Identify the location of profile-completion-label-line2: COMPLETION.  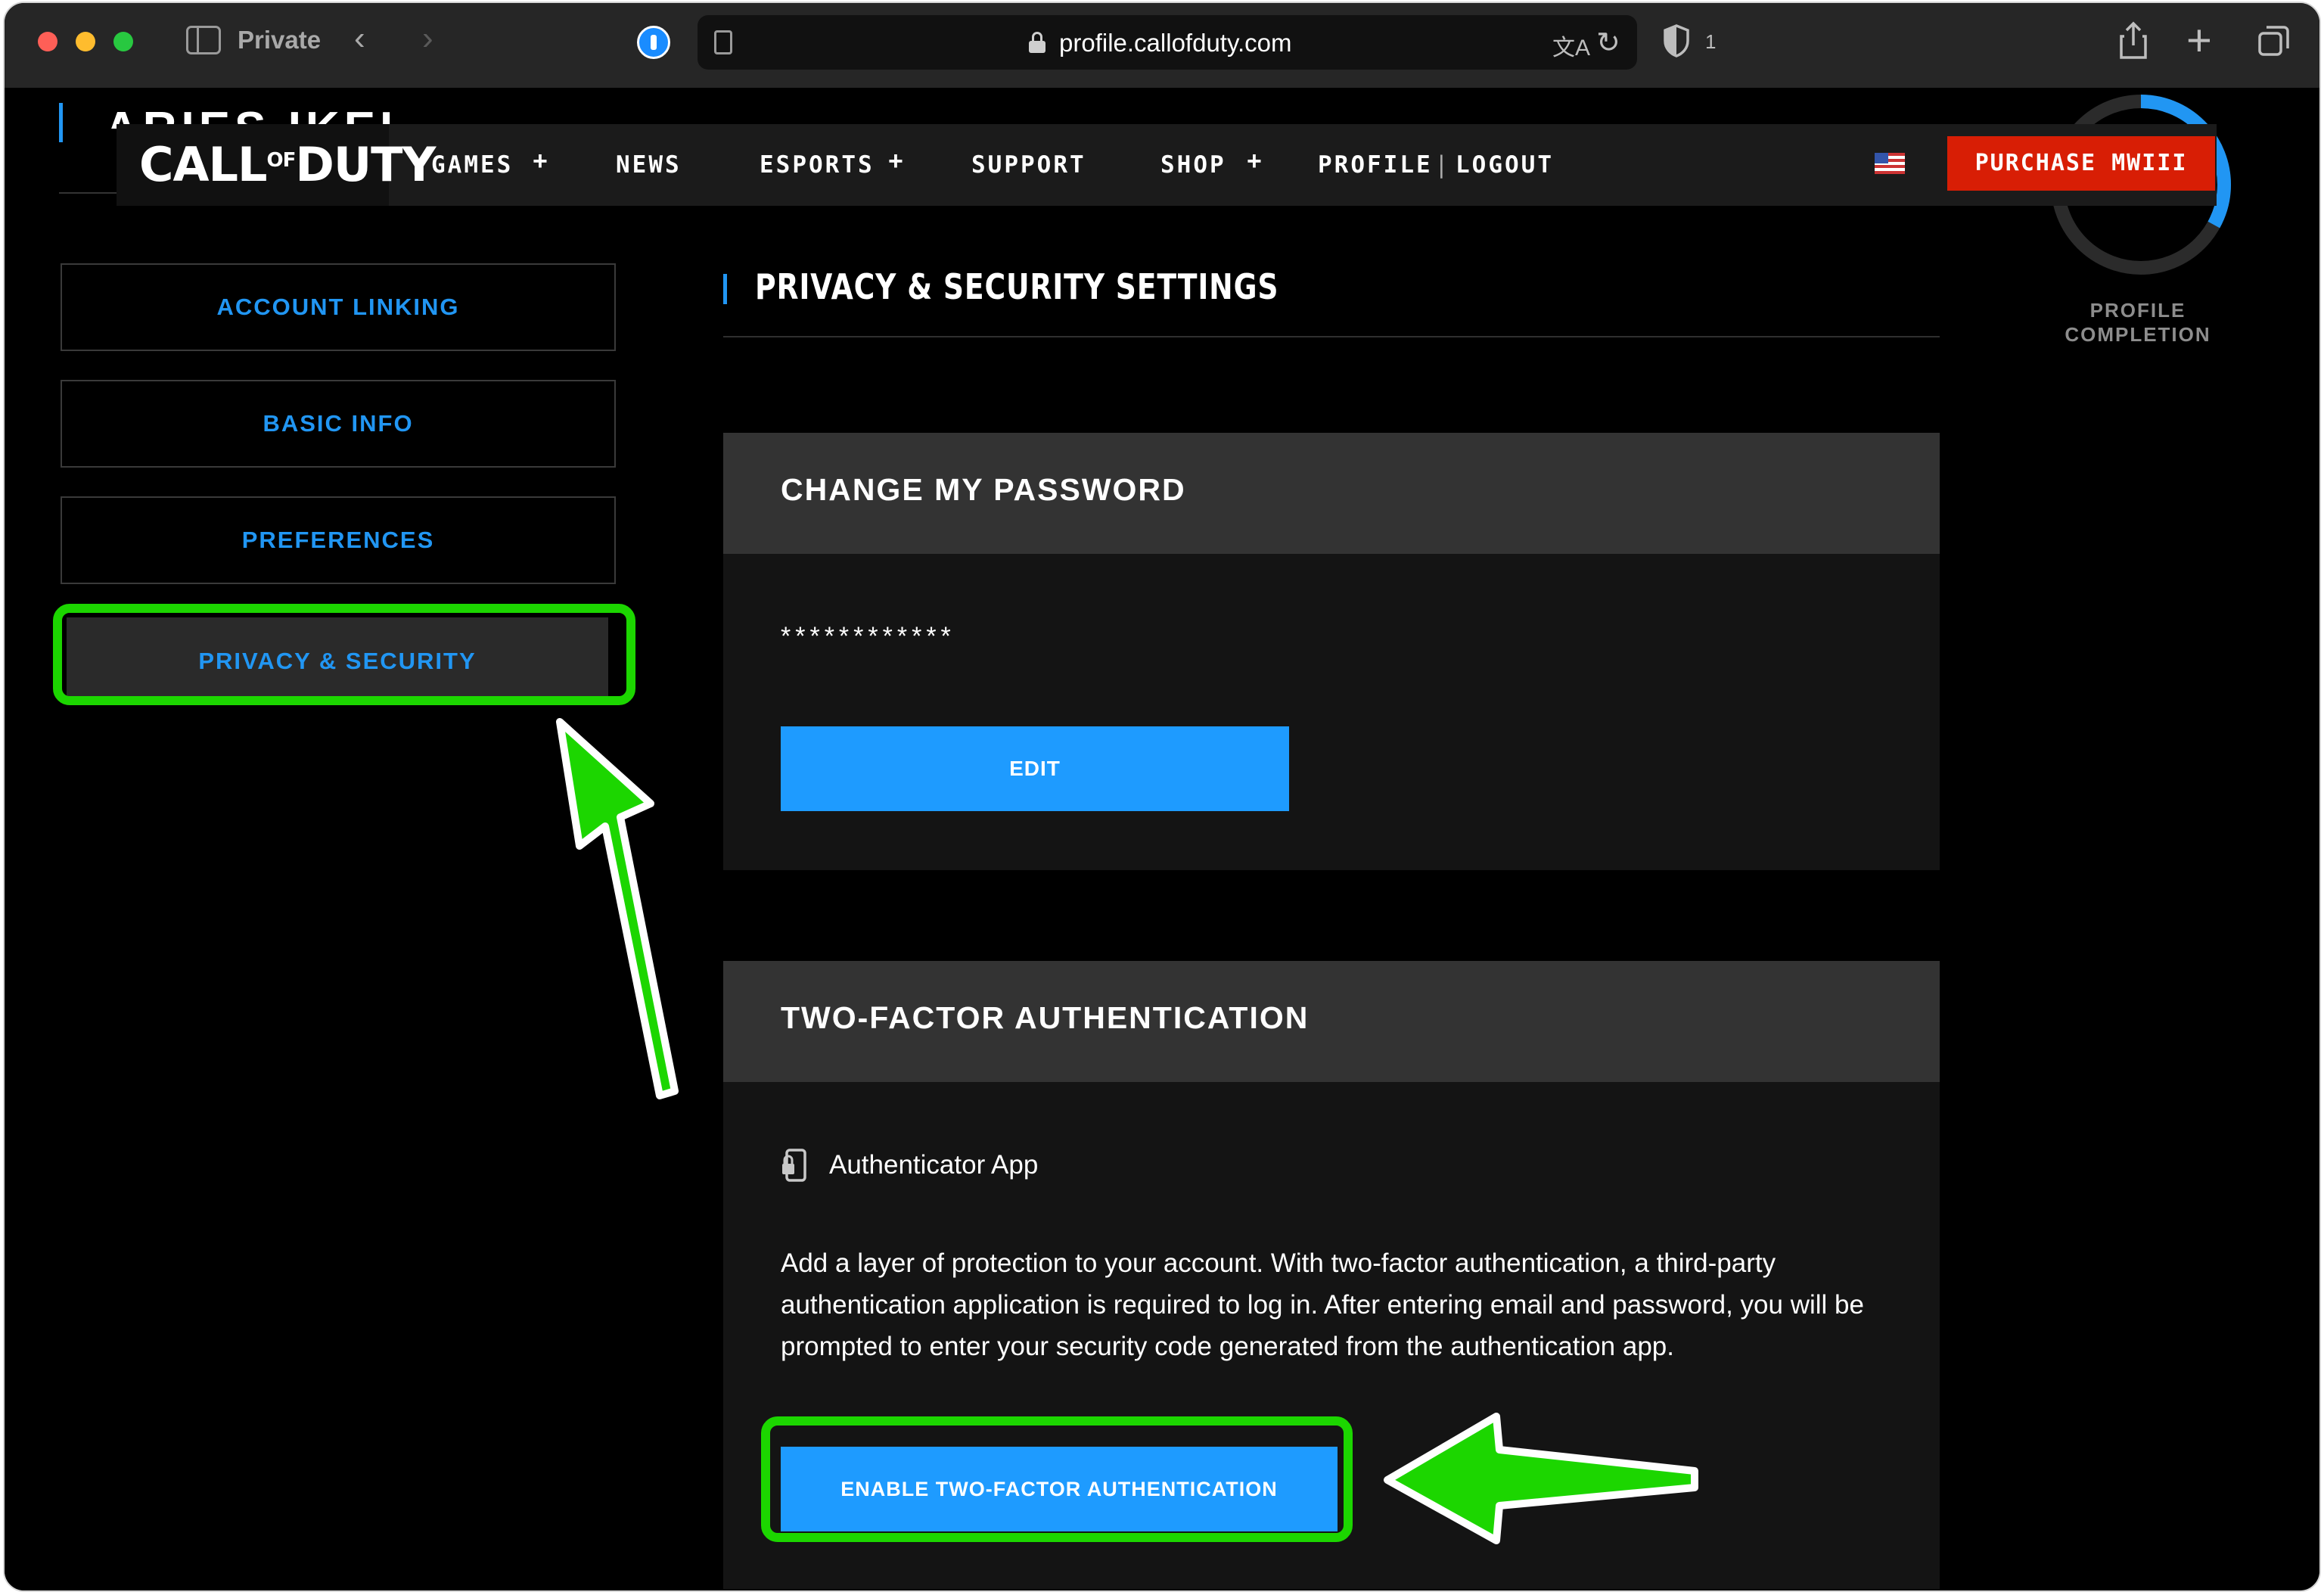
(2138, 334).